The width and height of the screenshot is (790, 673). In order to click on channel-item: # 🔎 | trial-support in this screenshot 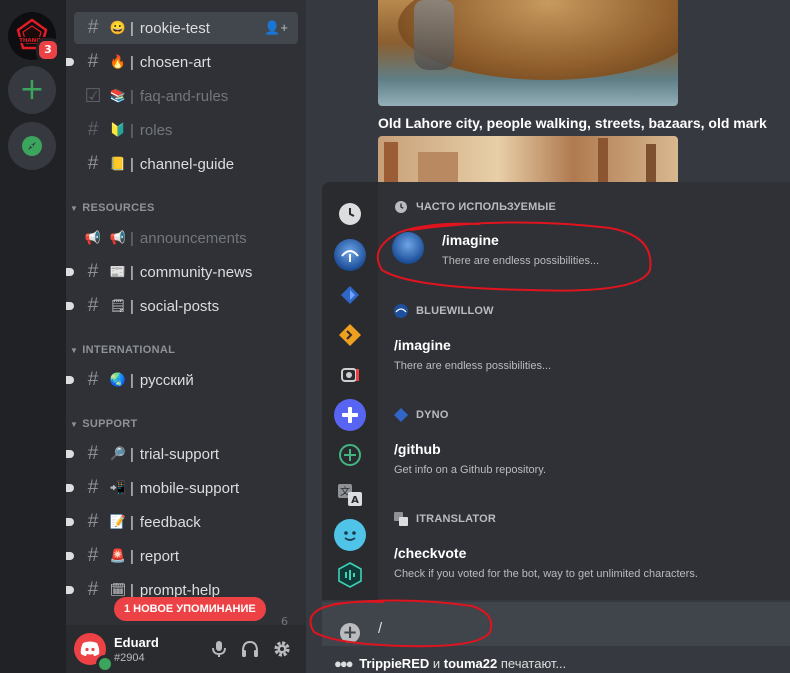, I will do `click(182, 454)`.